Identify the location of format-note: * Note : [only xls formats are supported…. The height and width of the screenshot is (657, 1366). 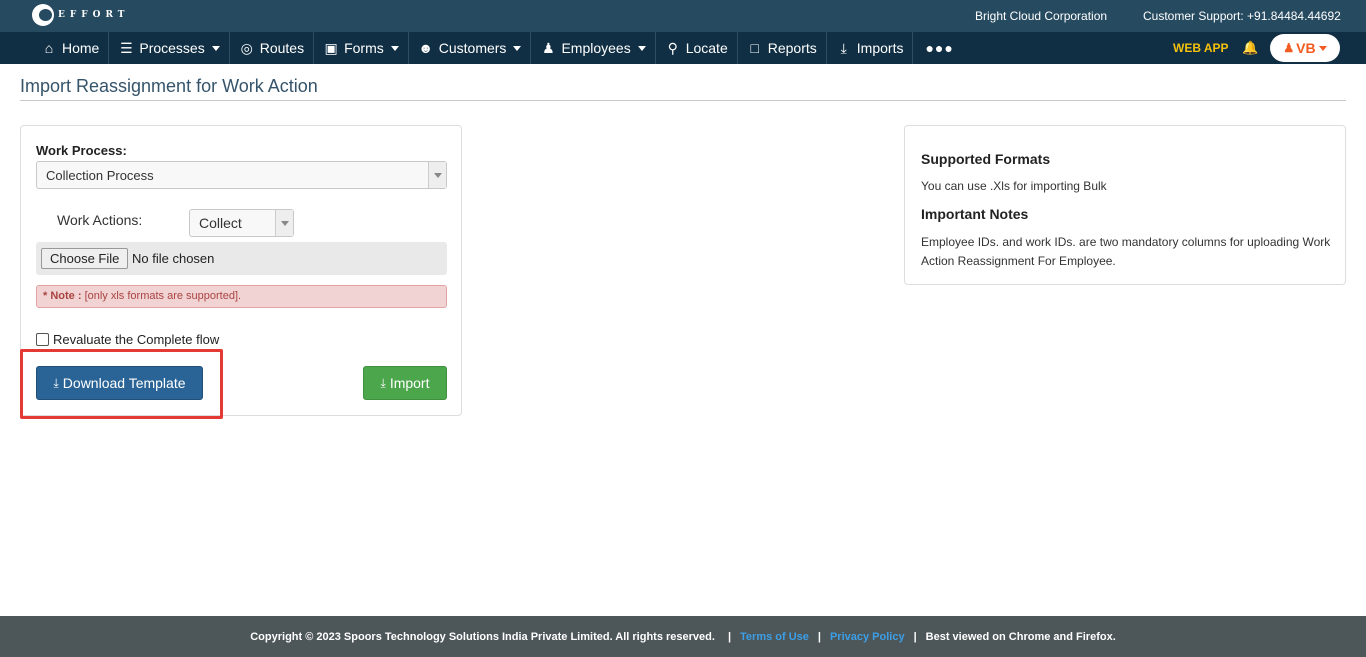
(241, 296).